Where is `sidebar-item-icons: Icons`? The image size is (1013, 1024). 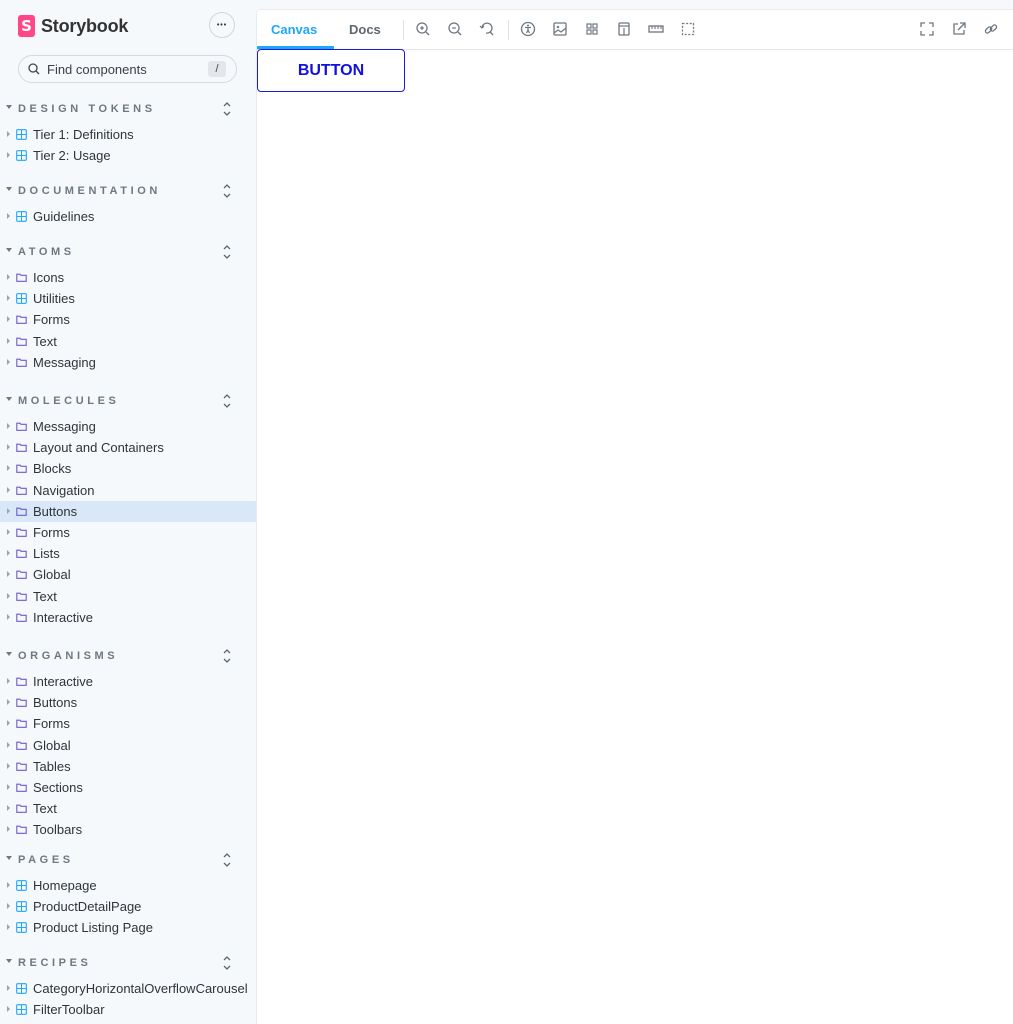
sidebar-item-icons: Icons is located at coordinates (128, 277).